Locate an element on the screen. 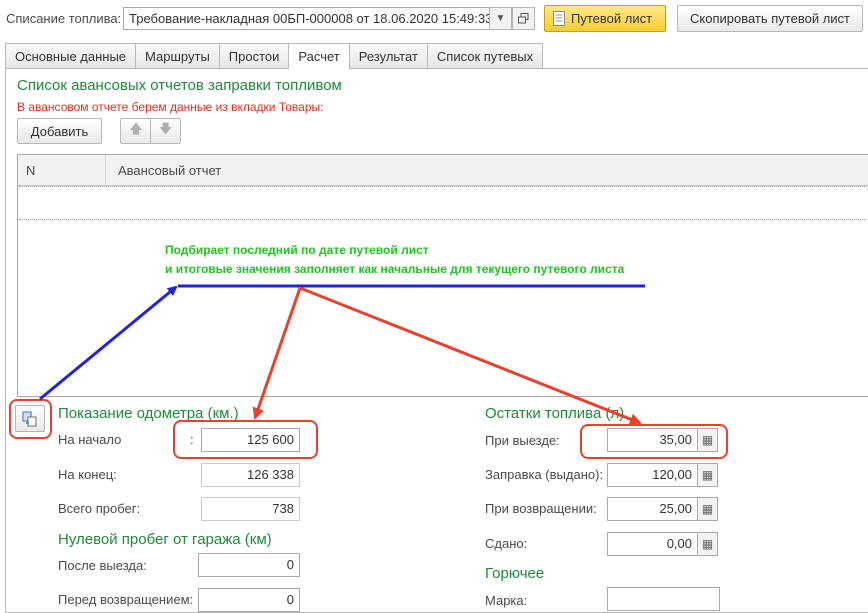 The width and height of the screenshot is (868, 613). tab-calculation: Расчет is located at coordinates (319, 56).